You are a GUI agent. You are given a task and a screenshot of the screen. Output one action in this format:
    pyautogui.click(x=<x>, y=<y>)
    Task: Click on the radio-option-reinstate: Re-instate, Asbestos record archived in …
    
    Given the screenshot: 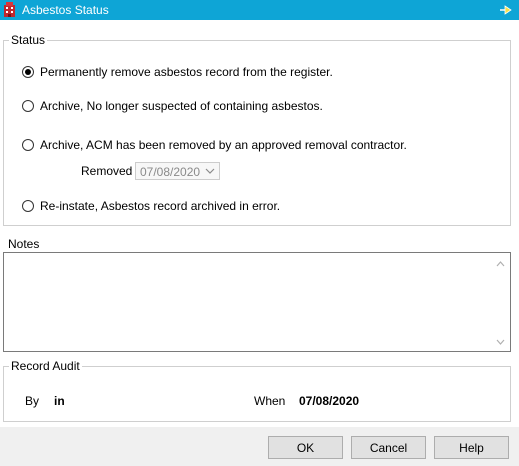 What is the action you would take?
    pyautogui.click(x=151, y=206)
    